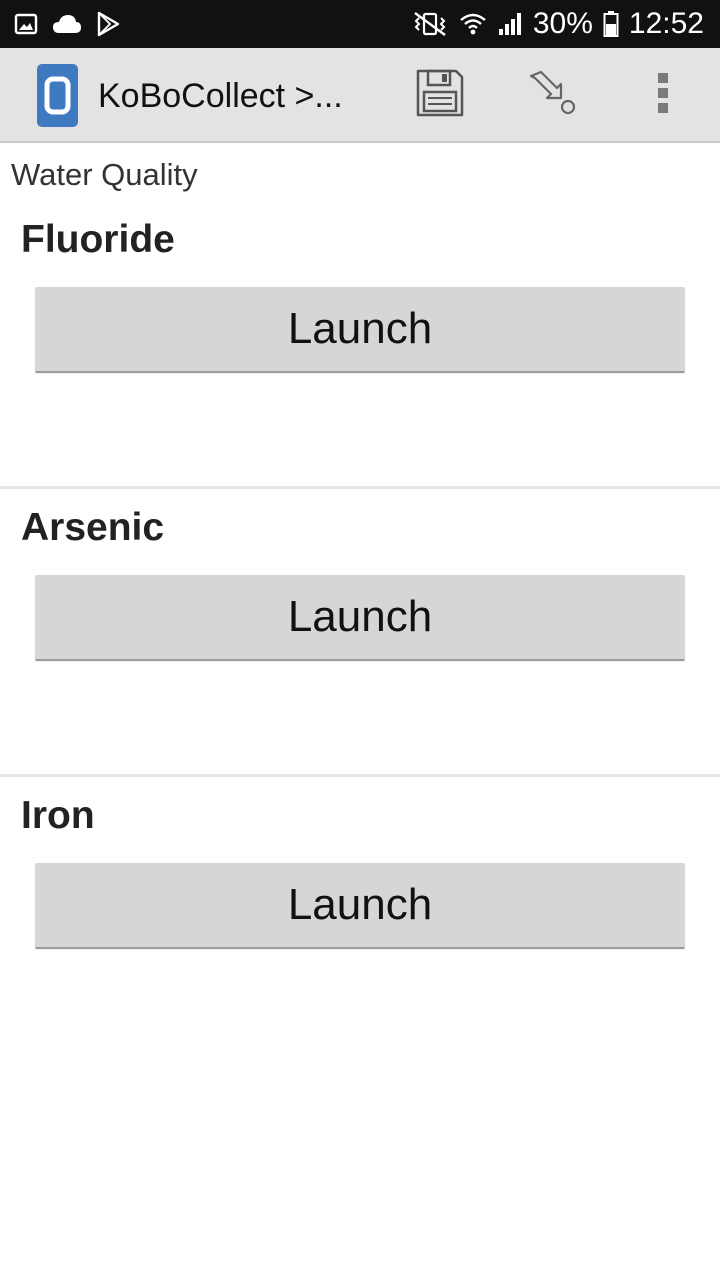  Describe the element at coordinates (108, 24) in the screenshot. I see `play-store-icon` at that location.